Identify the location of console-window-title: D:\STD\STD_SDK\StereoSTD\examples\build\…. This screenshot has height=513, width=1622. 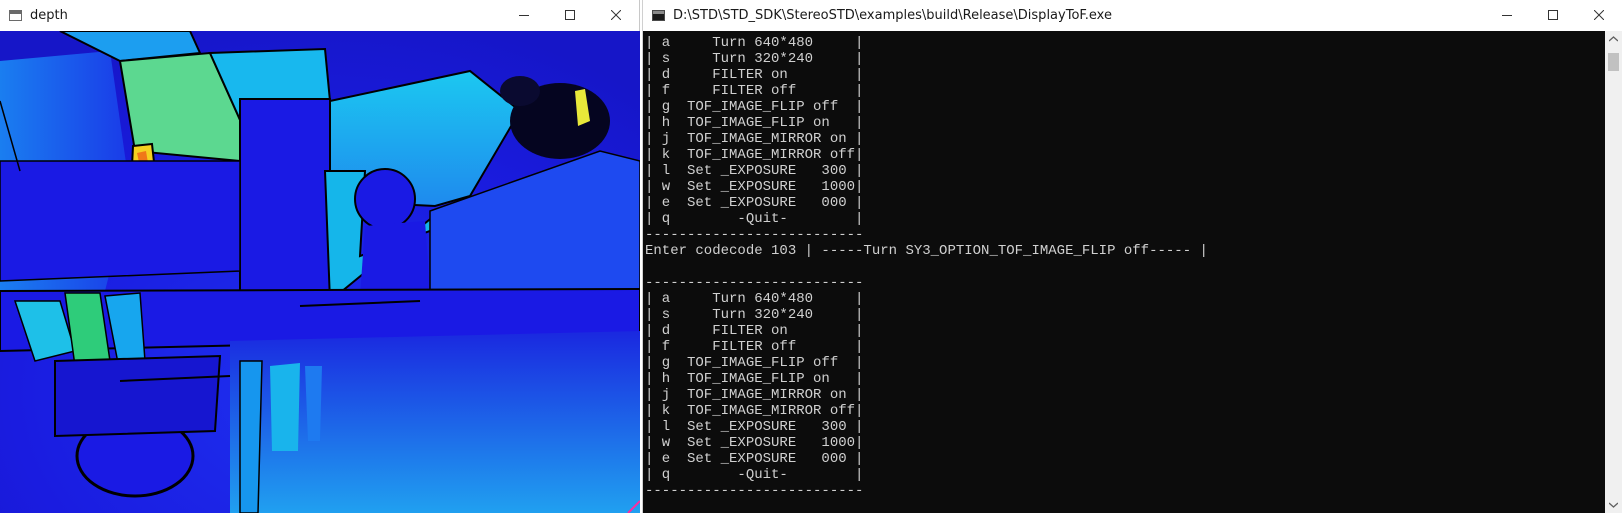
(892, 15).